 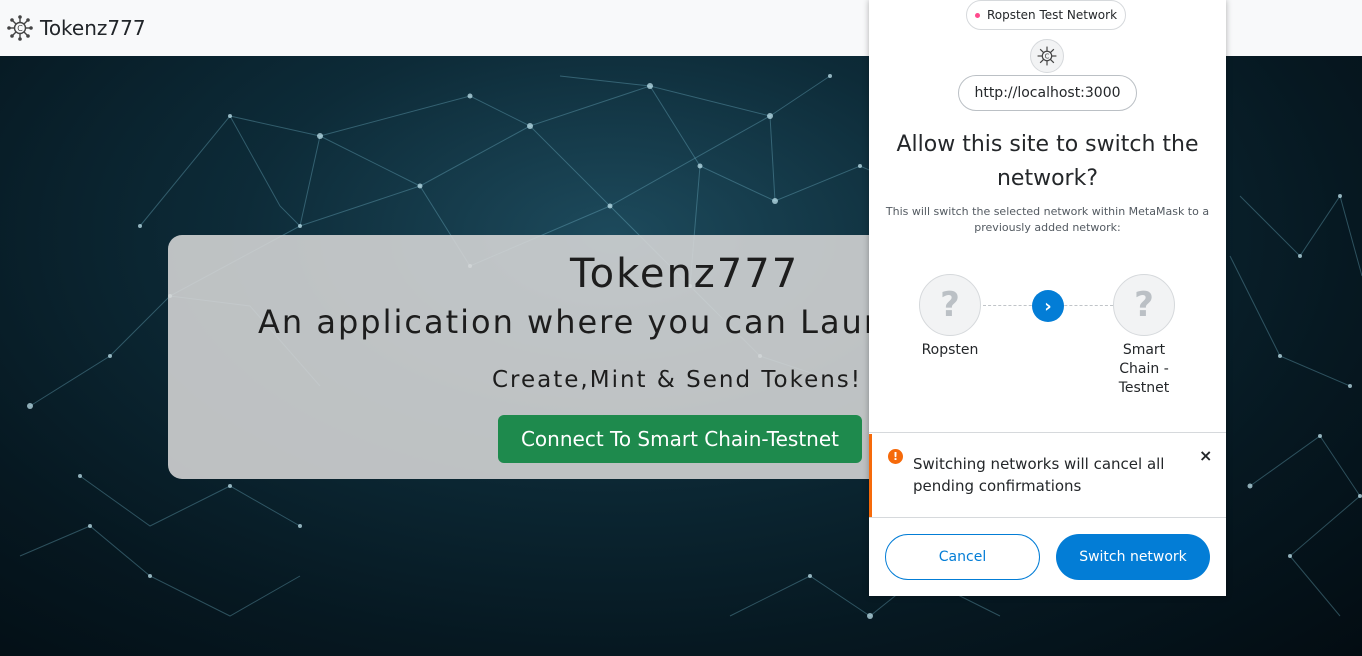 What do you see at coordinates (950, 350) in the screenshot?
I see `from-network-label: Ropsten` at bounding box center [950, 350].